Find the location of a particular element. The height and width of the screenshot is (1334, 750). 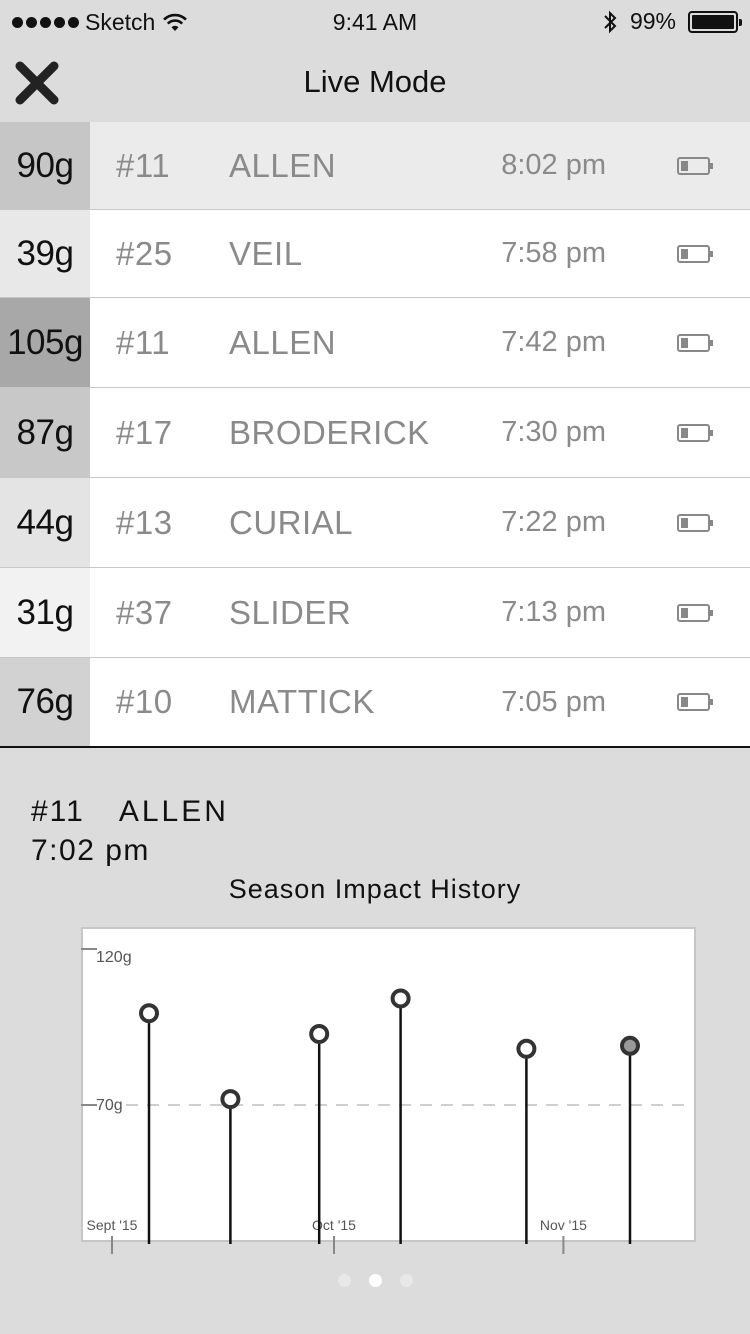

list-item: 31g #37 SLIDER 7:13 pm is located at coordinates (375, 613).